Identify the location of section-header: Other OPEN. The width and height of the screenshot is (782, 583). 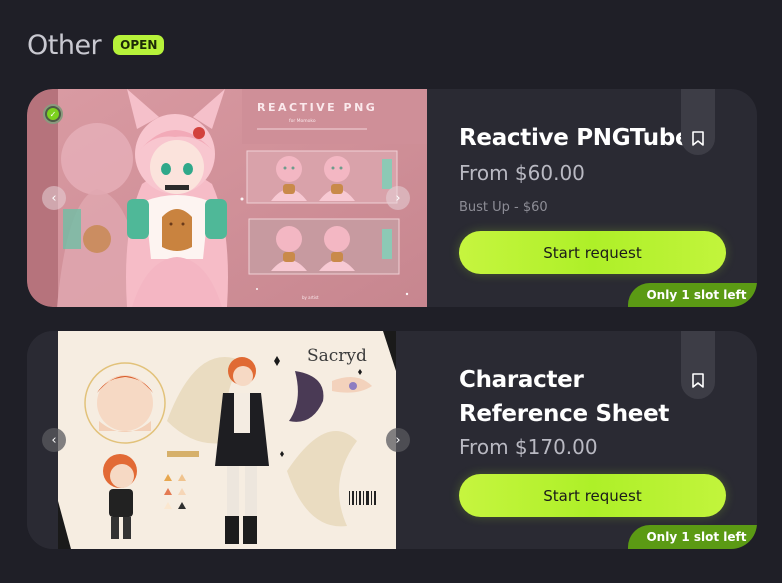
(96, 45).